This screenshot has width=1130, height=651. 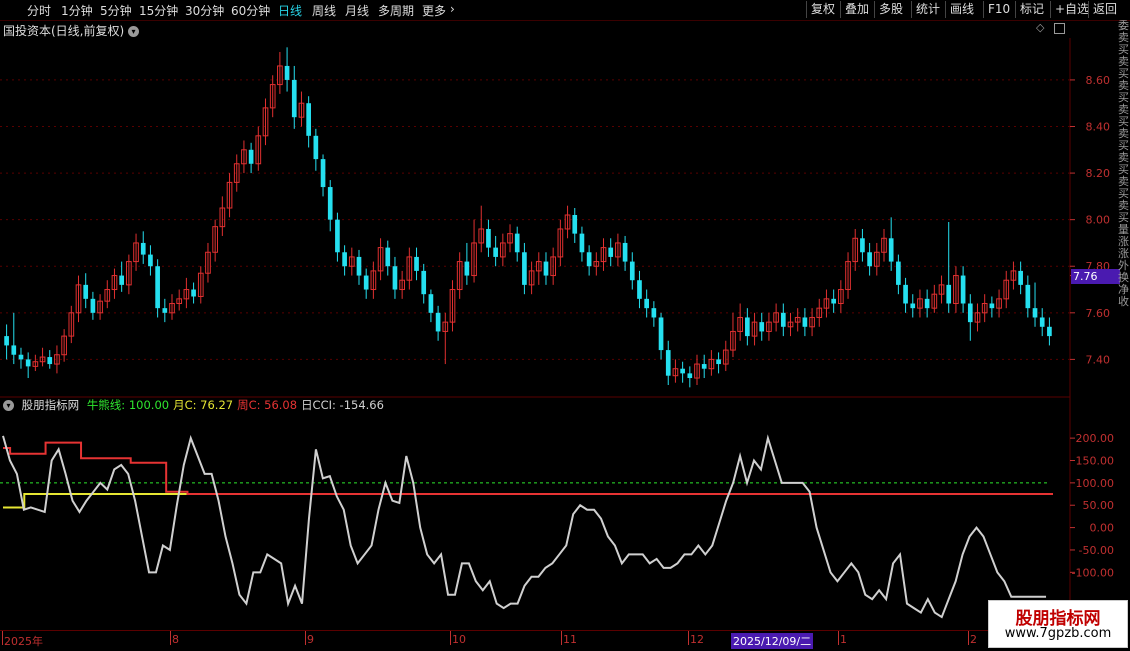 I want to click on indicator-dropdown-icon: ▾, so click(x=8, y=405).